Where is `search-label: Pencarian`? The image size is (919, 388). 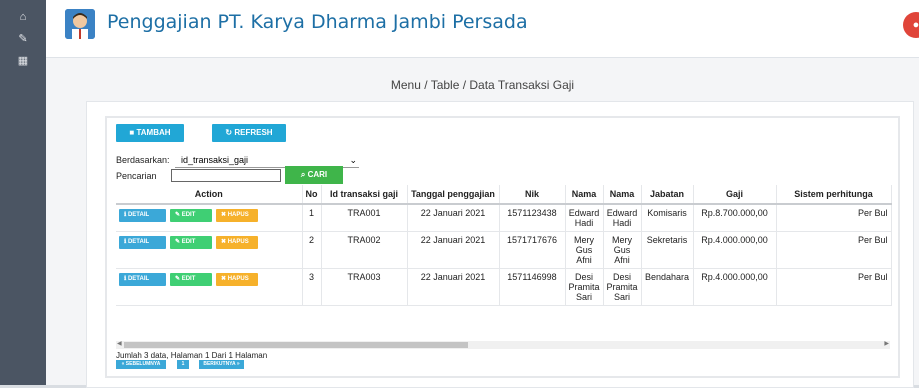
search-label: Pencarian is located at coordinates (136, 176).